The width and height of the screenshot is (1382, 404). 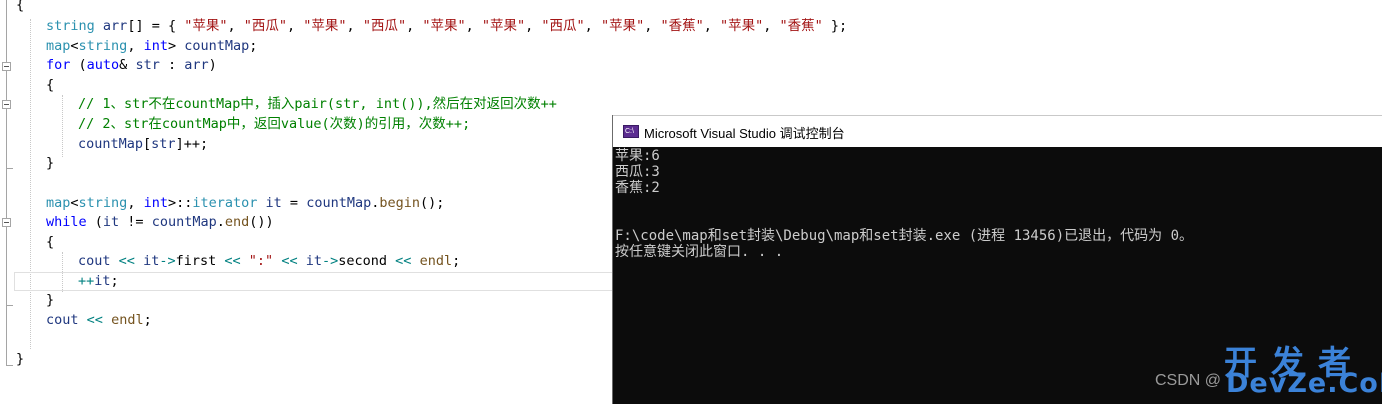 What do you see at coordinates (200, 261) in the screenshot?
I see `code-token: first` at bounding box center [200, 261].